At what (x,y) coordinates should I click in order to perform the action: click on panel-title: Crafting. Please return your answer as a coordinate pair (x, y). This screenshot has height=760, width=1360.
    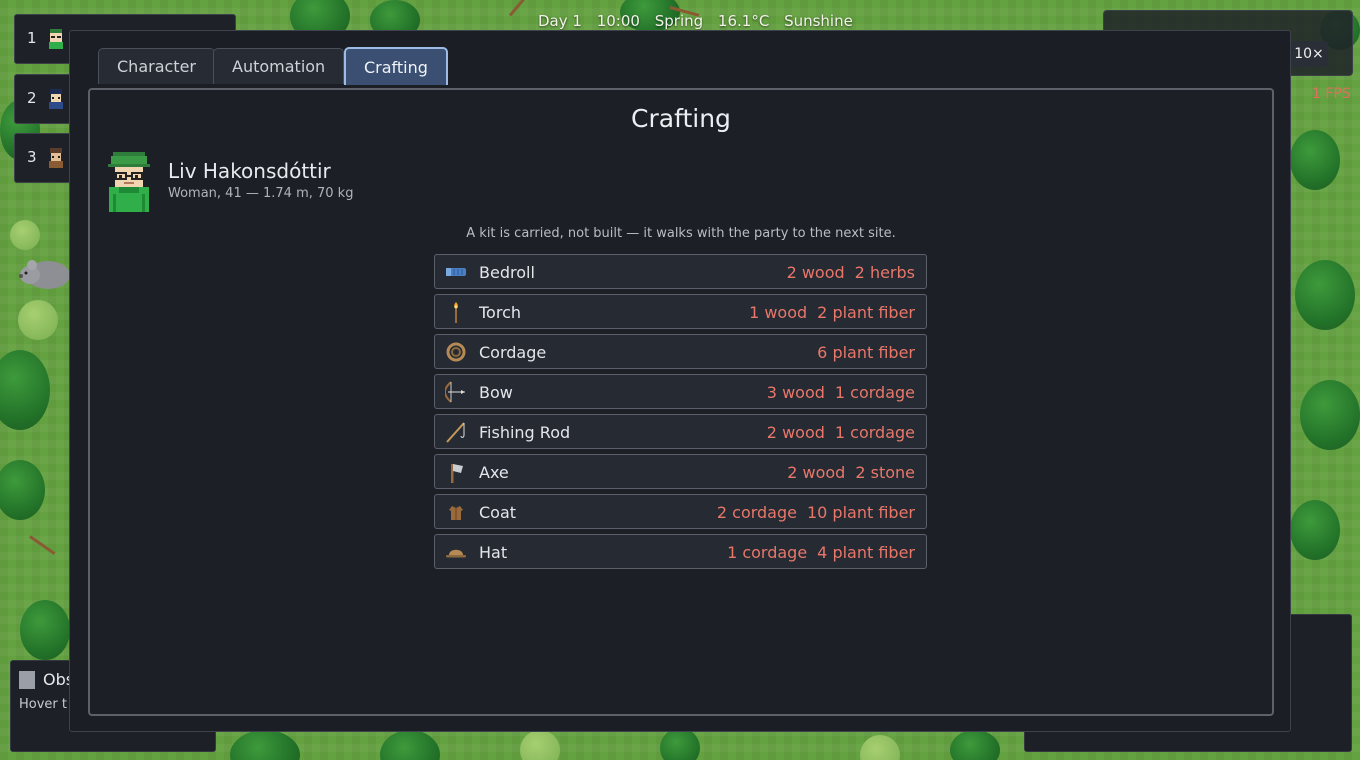
    Looking at the image, I should click on (681, 118).